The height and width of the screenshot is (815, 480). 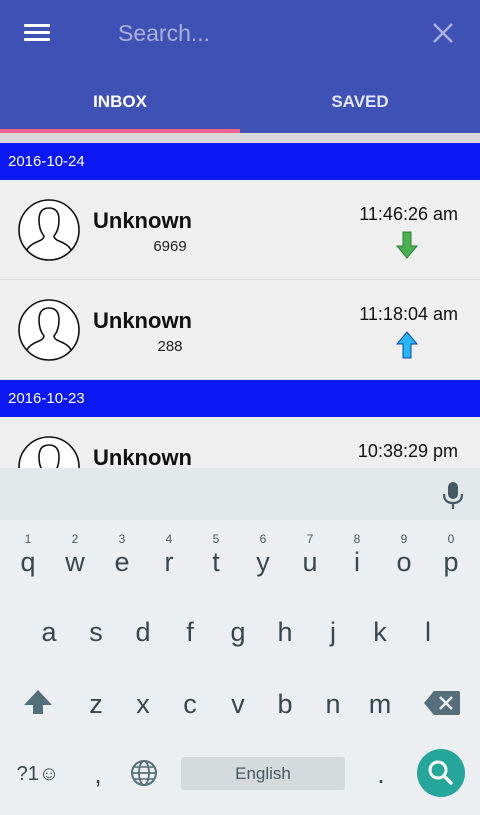 I want to click on key-hint: 8, so click(x=357, y=539).